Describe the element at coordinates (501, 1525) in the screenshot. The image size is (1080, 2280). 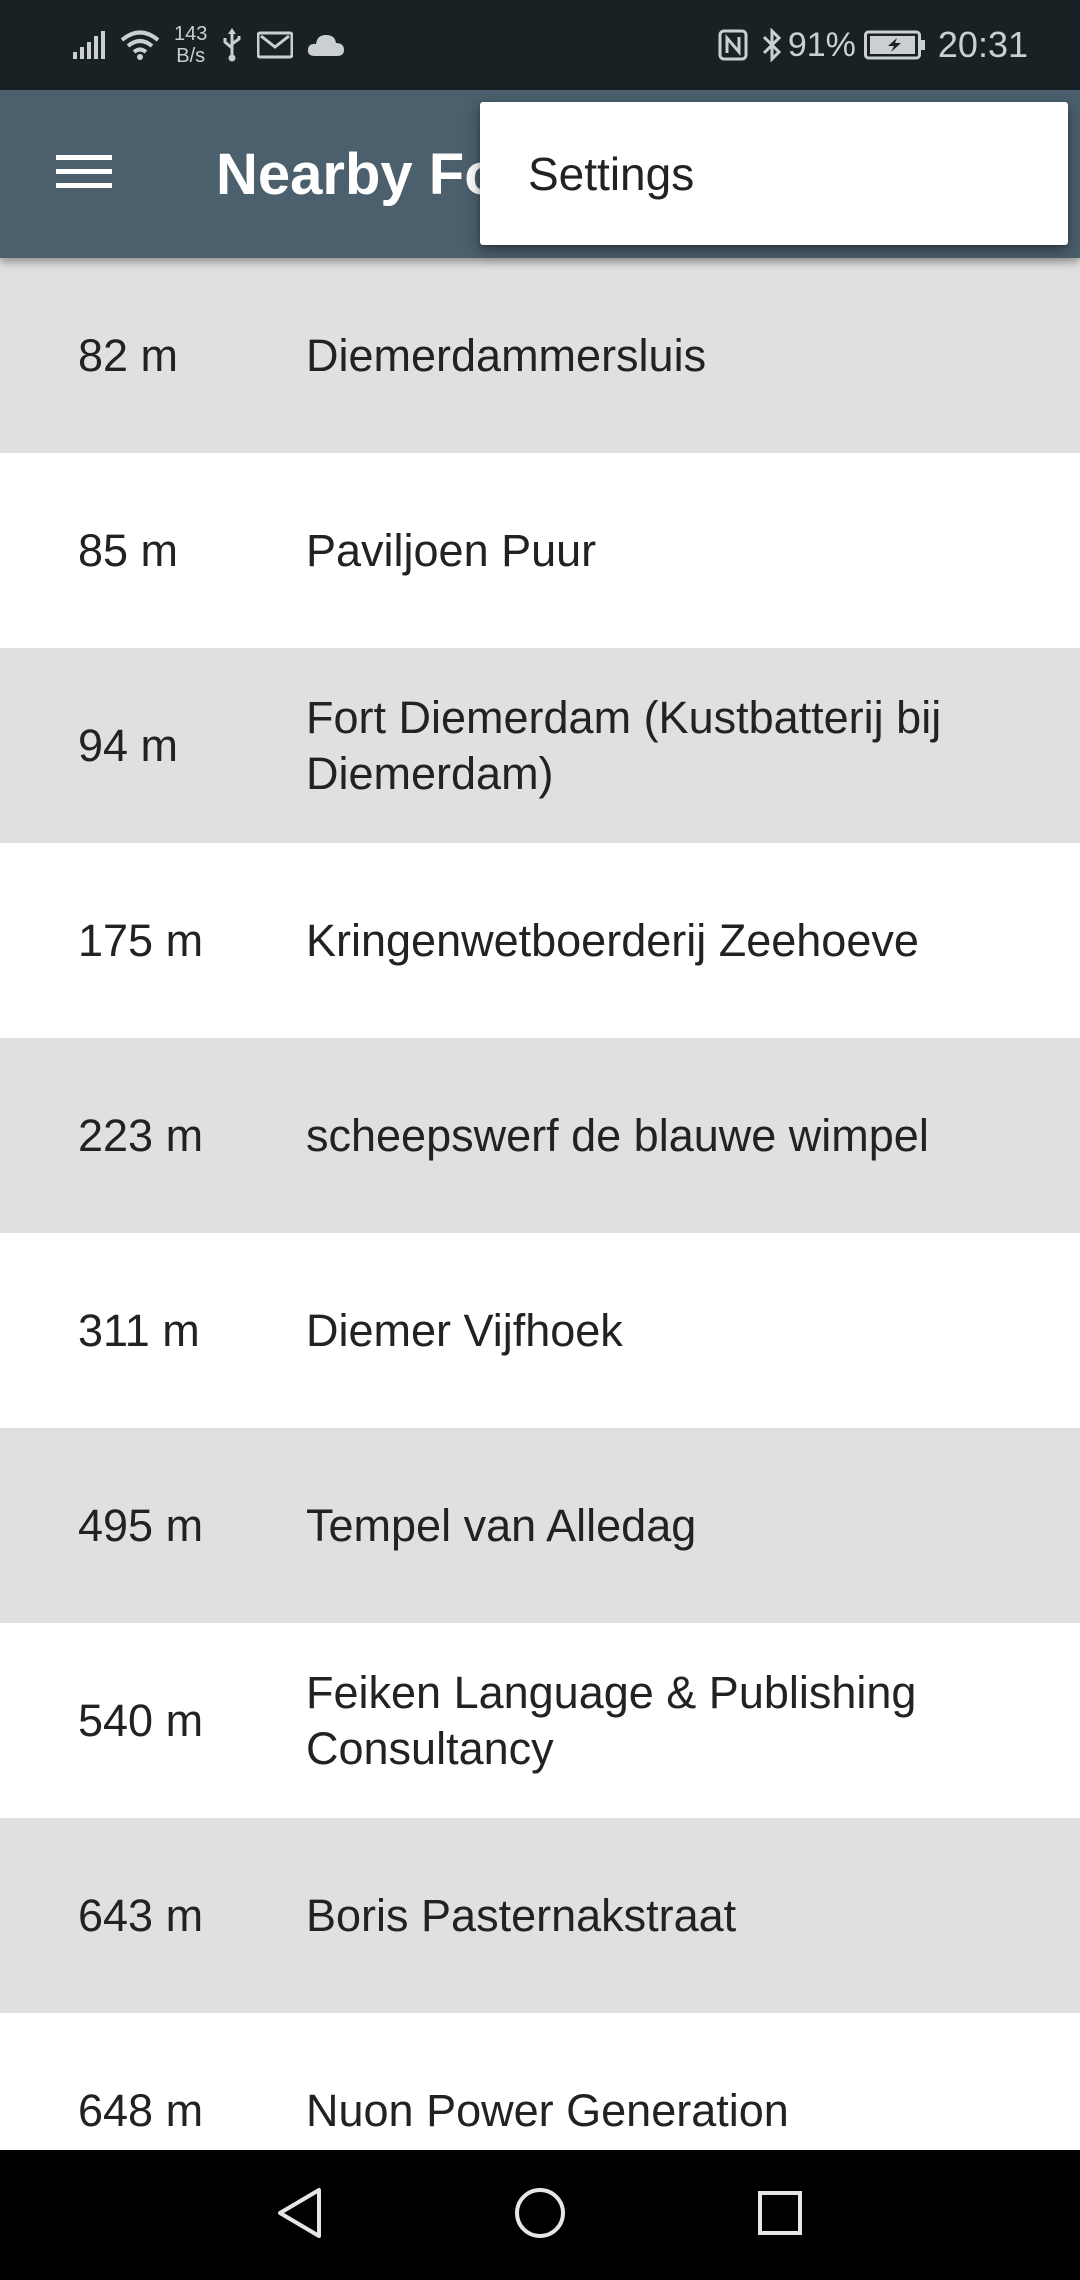
I see `place-name: Tempel van Alledag` at that location.